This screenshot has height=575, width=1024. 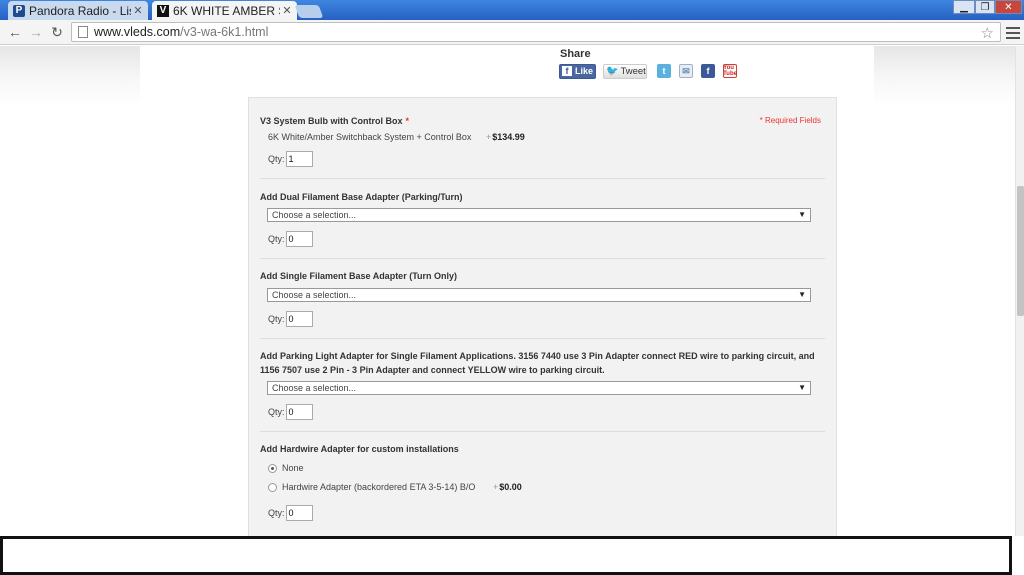 I want to click on bottom-overlay-box, so click(x=506, y=555).